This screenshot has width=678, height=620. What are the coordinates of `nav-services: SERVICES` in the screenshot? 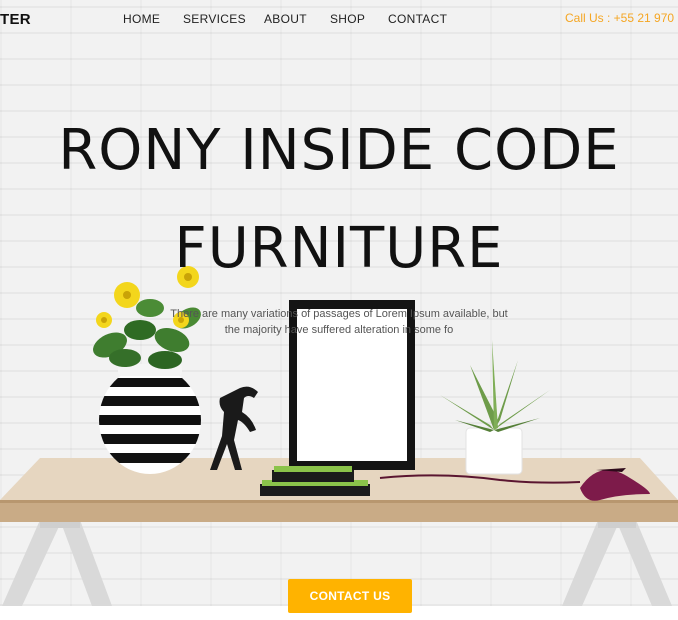 It's located at (214, 19).